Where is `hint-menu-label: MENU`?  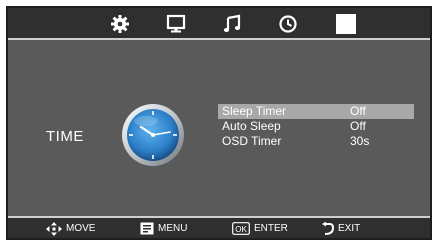
hint-menu-label: MENU is located at coordinates (173, 228).